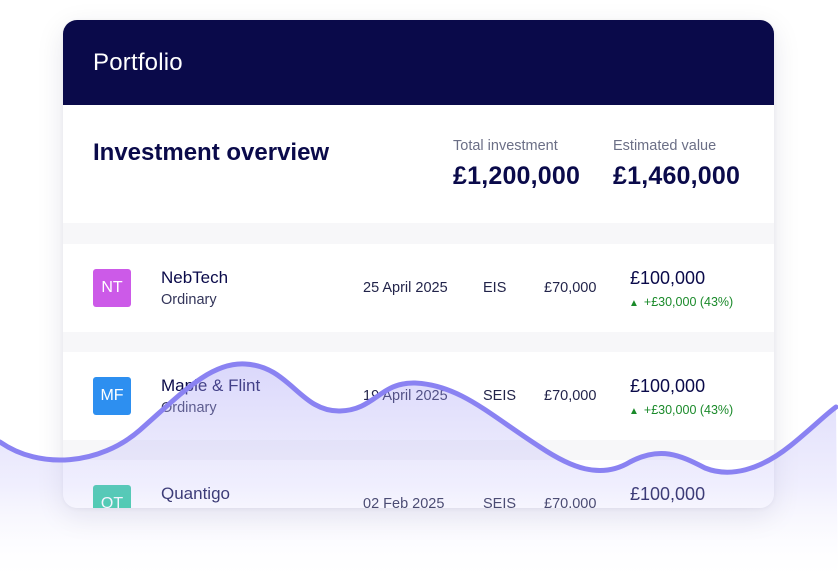  What do you see at coordinates (495, 288) in the screenshot?
I see `investment-scheme: EIS` at bounding box center [495, 288].